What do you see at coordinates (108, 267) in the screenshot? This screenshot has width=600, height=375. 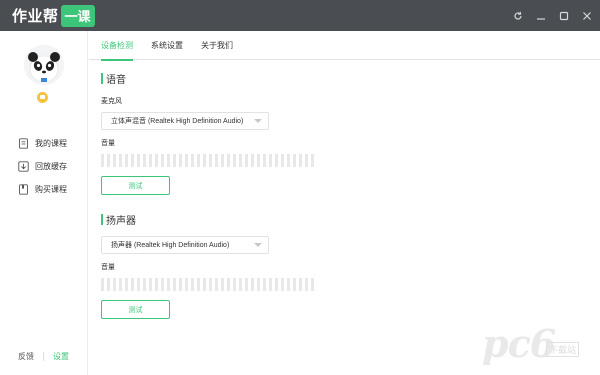 I see `speaker-volume-label: 音量` at bounding box center [108, 267].